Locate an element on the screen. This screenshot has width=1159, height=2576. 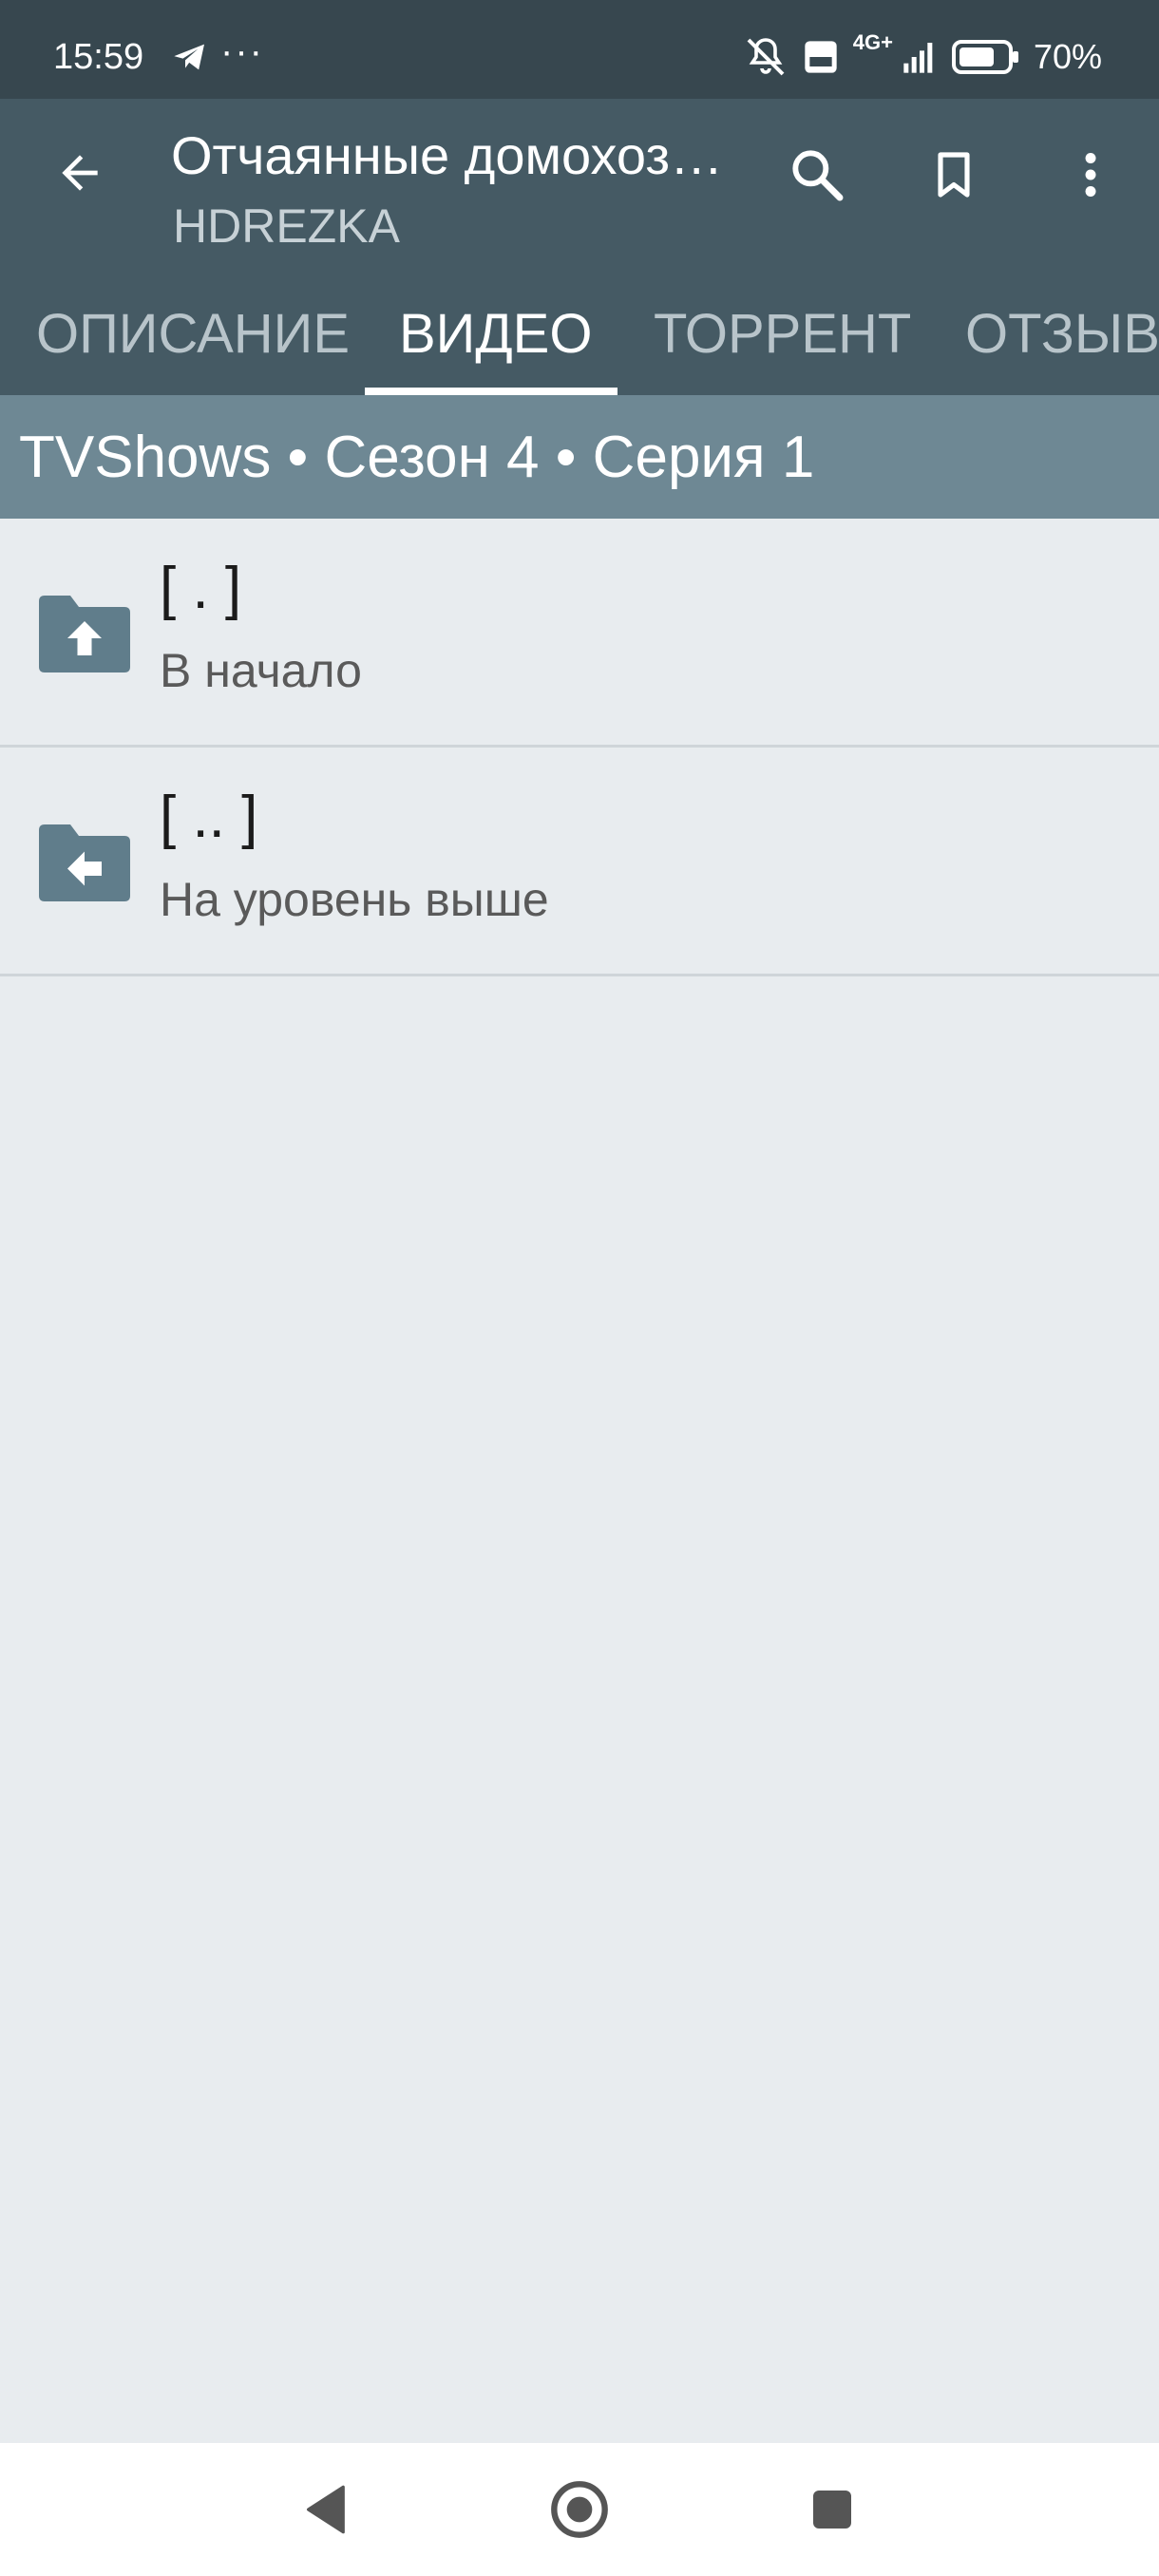
item-name: [ .. ] is located at coordinates (209, 817).